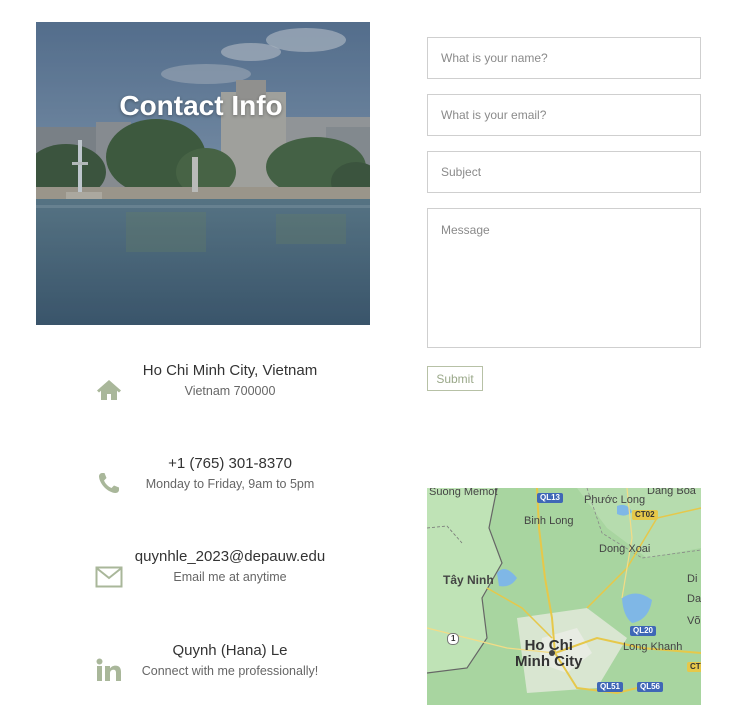 The width and height of the screenshot is (742, 724). What do you see at coordinates (463, 493) in the screenshot?
I see `map-label-suong: Suong Memot` at bounding box center [463, 493].